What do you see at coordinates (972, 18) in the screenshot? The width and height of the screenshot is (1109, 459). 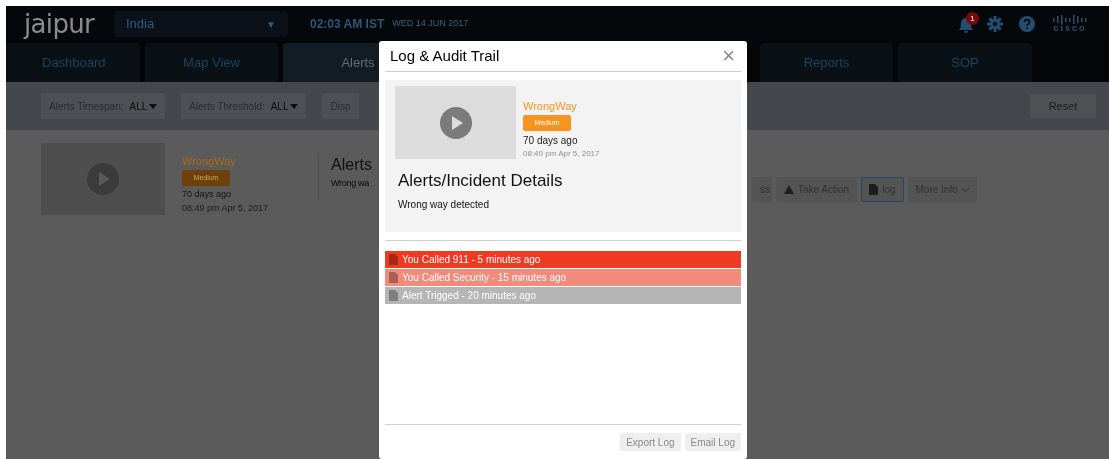 I see `notification-badge: 1` at bounding box center [972, 18].